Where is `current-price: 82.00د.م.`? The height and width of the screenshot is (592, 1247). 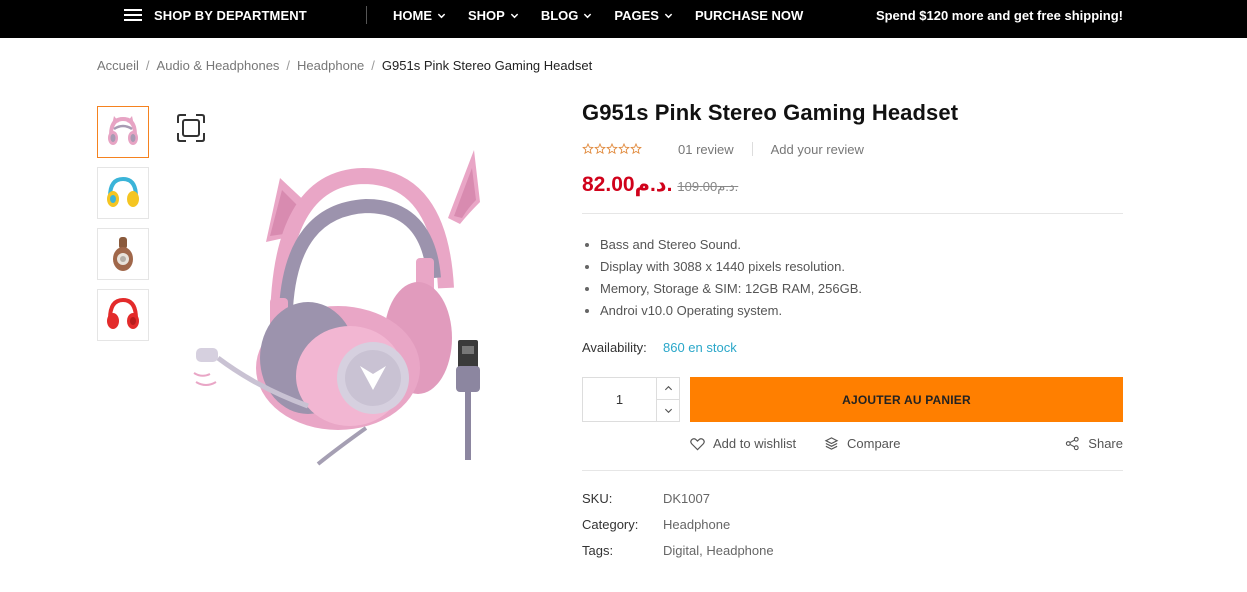
current-price: 82.00د.م. is located at coordinates (627, 184).